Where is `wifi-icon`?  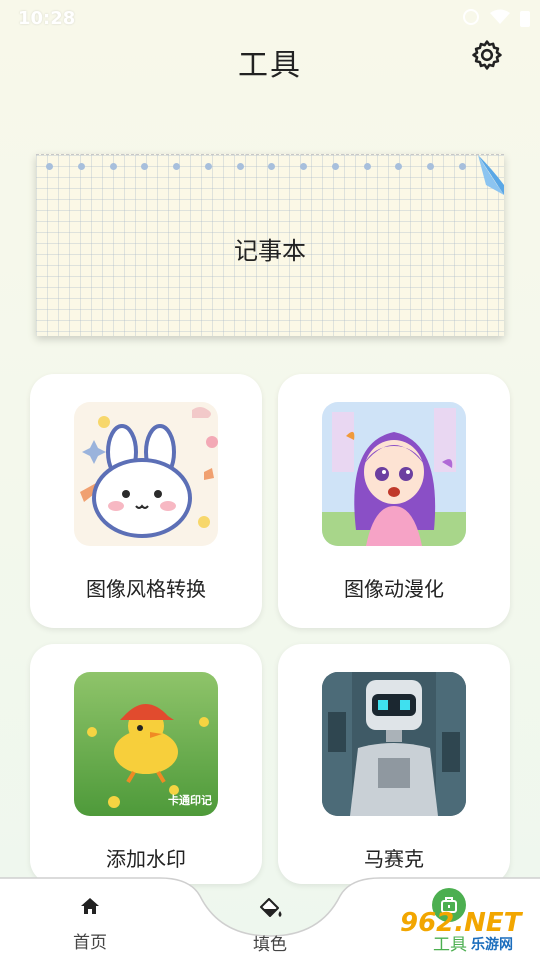 wifi-icon is located at coordinates (500, 19).